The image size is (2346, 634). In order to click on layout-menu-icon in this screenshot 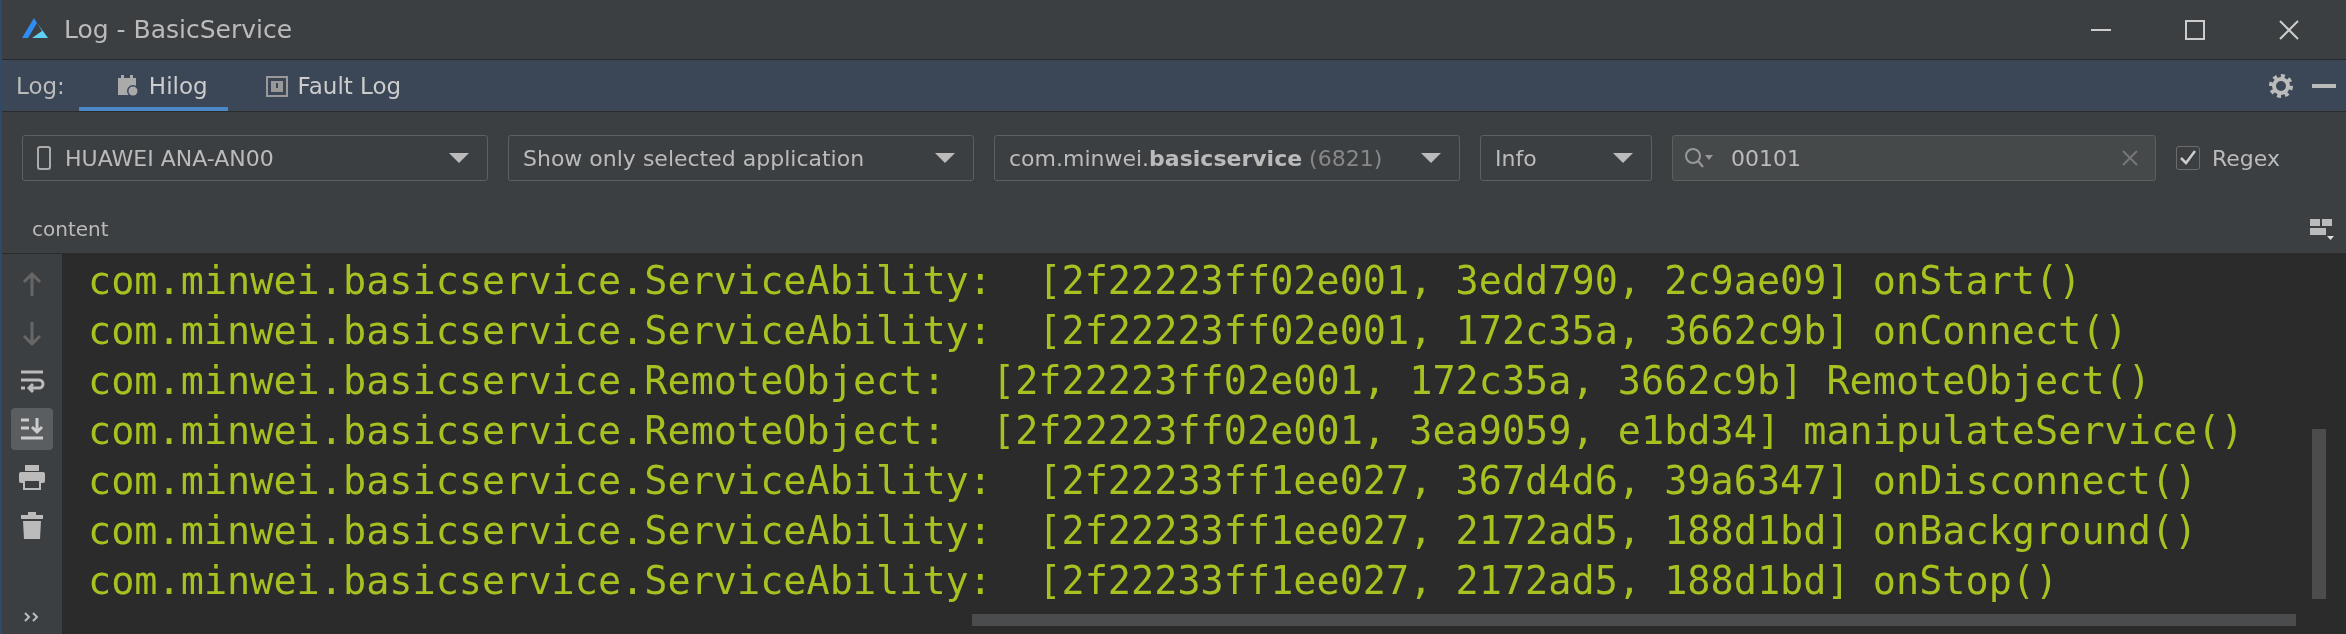, I will do `click(2322, 228)`.